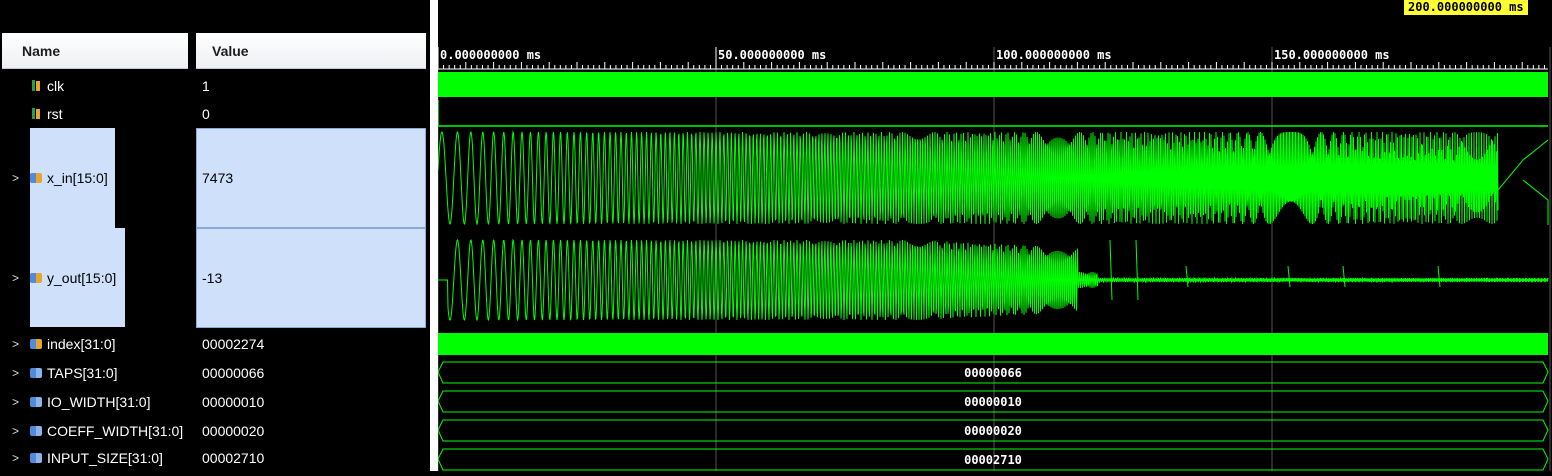  I want to click on value-text: 00002274, so click(233, 344).